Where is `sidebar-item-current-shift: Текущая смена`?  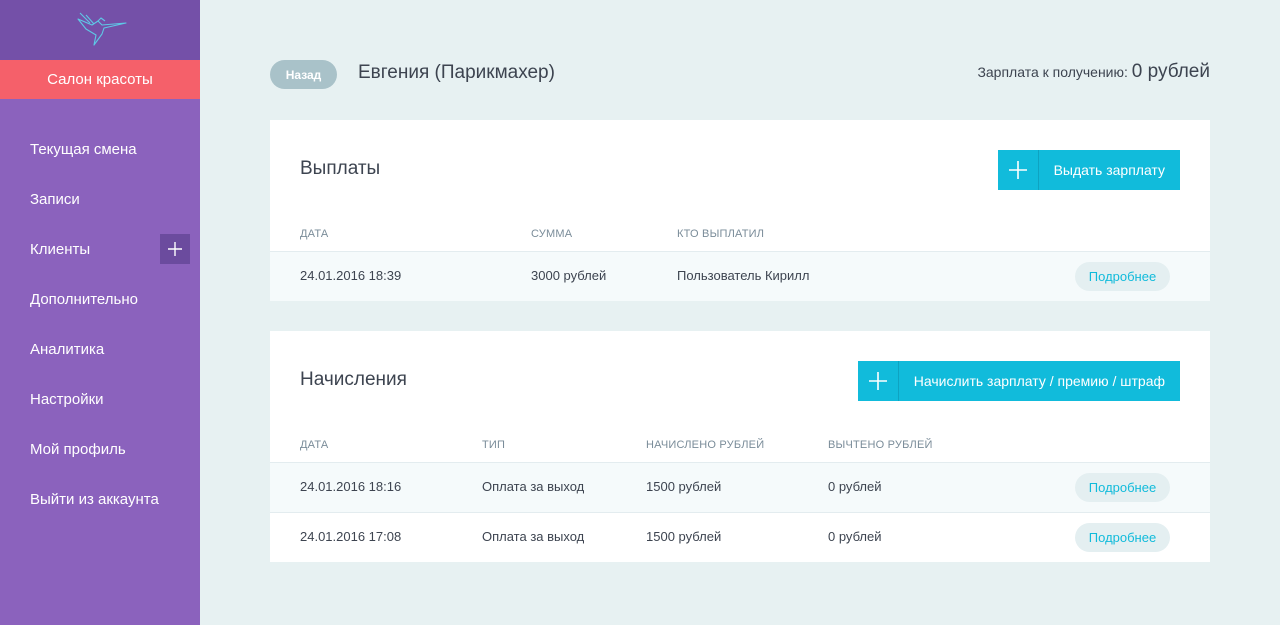 sidebar-item-current-shift: Текущая смена is located at coordinates (100, 149).